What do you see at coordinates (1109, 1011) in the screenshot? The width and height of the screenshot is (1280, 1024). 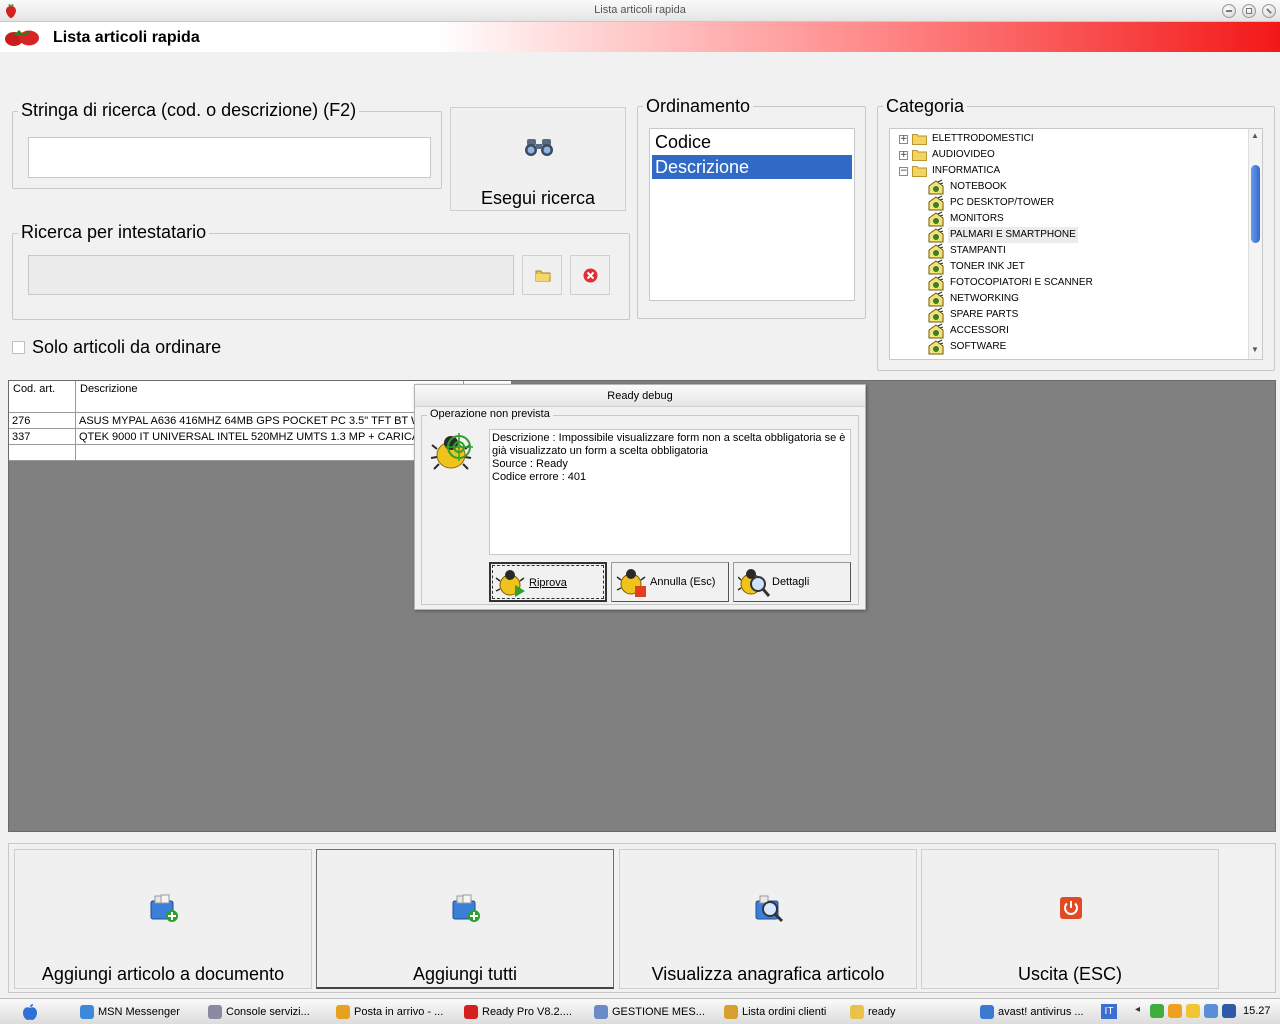 I see `language-indicator: IT` at bounding box center [1109, 1011].